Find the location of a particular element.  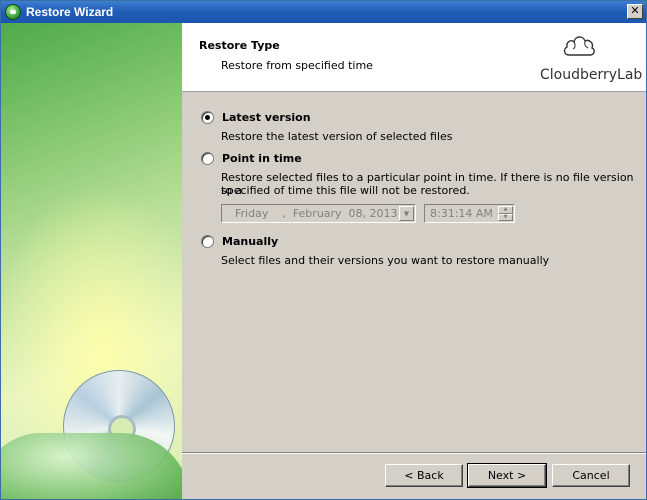

latest-version-radio is located at coordinates (207, 117).